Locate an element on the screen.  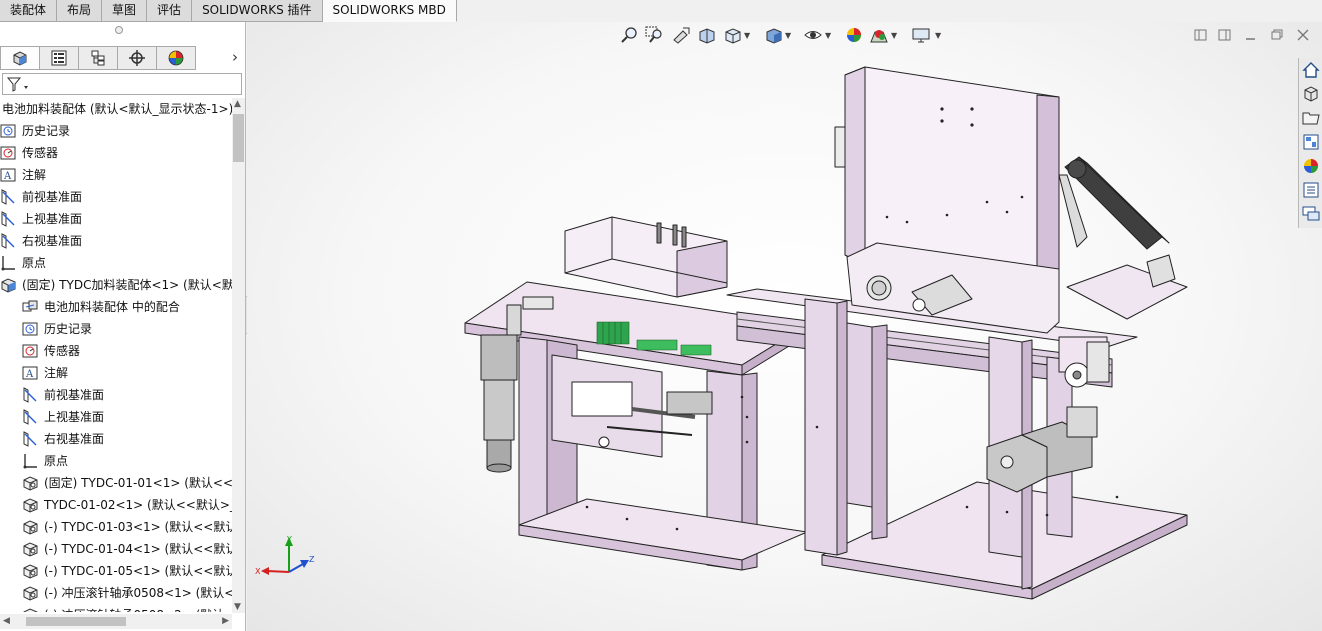
tree-item: A 注解 is located at coordinates (116, 175).